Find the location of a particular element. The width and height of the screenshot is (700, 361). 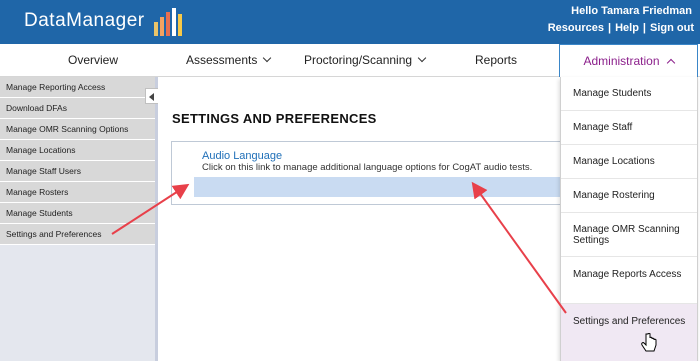

dropdown-item-manage-locations: Manage Locations is located at coordinates (632, 161).